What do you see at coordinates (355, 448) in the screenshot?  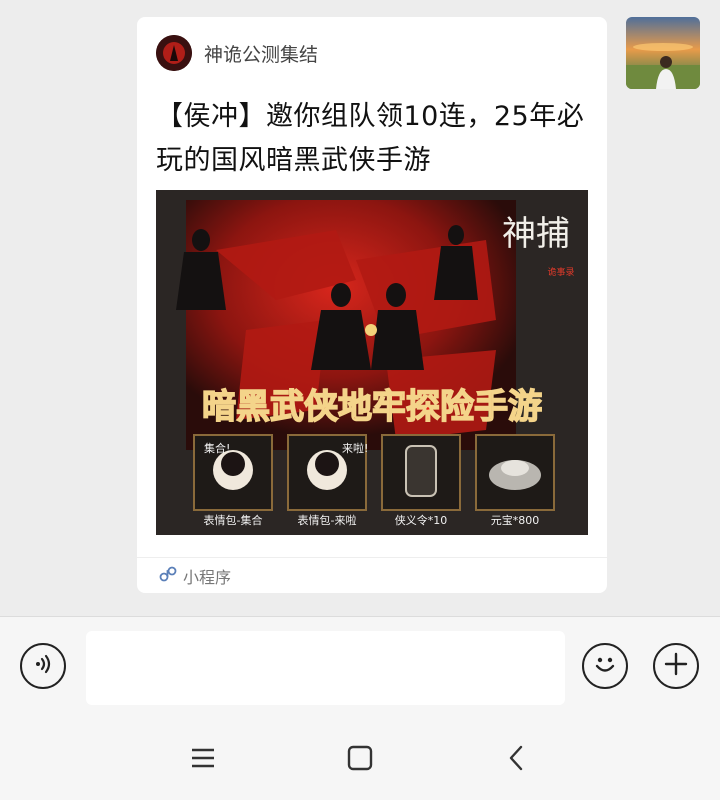 I see `reward-badge: 来啦!` at bounding box center [355, 448].